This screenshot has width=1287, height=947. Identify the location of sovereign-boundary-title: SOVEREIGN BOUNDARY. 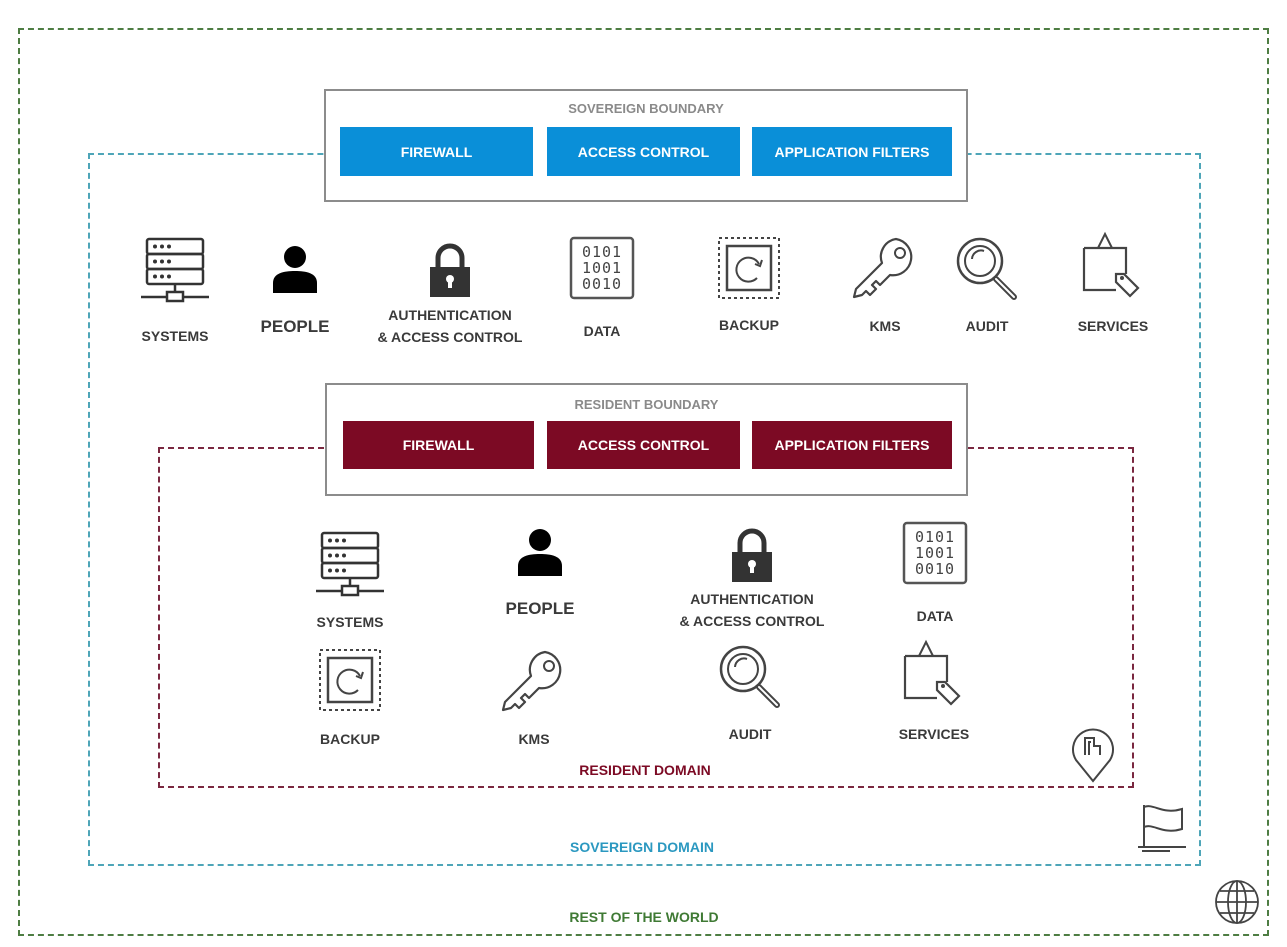
(646, 108).